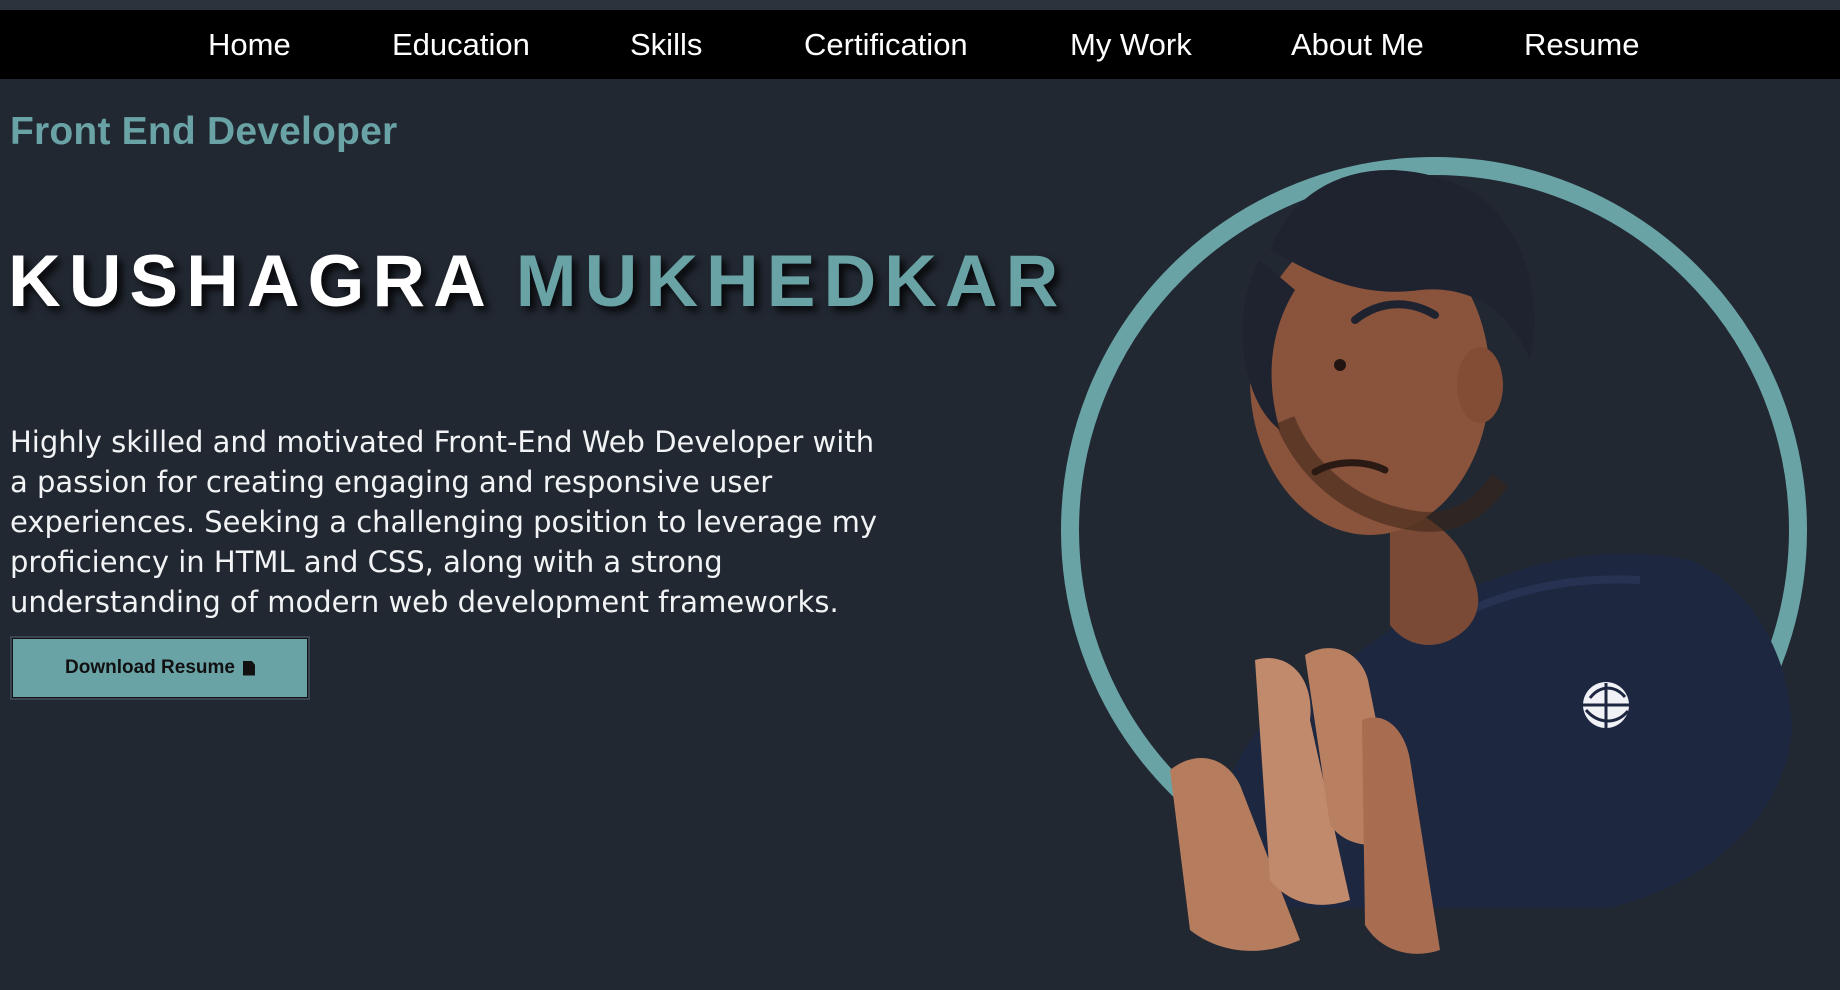 The width and height of the screenshot is (1840, 990). What do you see at coordinates (461, 44) in the screenshot?
I see `nav-education: Education` at bounding box center [461, 44].